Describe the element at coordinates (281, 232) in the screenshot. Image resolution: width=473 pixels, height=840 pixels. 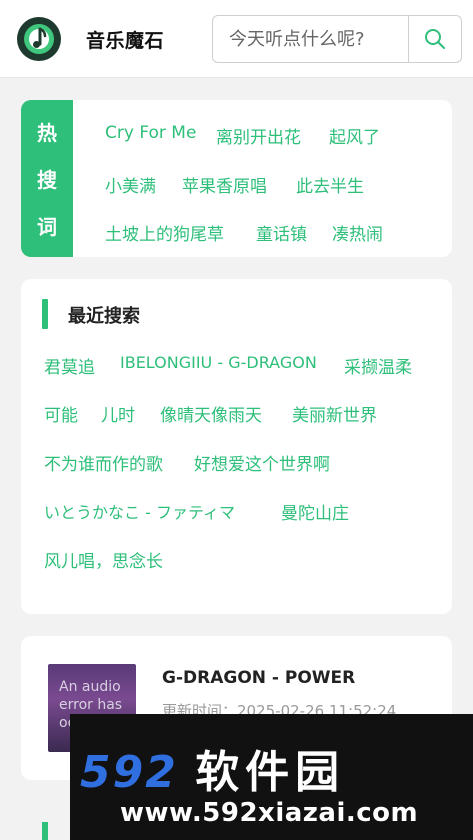
I see `hot-tag: 童话镇` at that location.